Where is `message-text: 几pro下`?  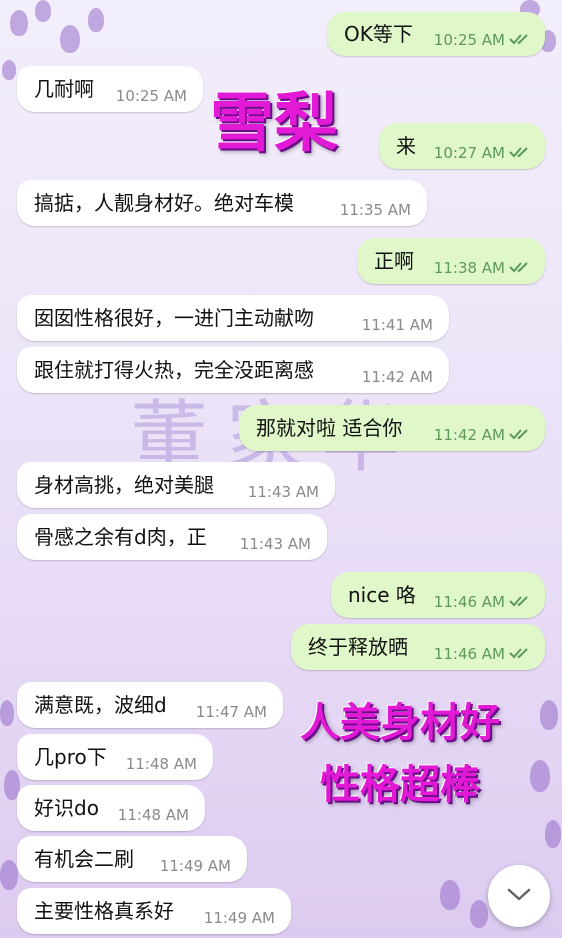
message-text: 几pro下 is located at coordinates (70, 757).